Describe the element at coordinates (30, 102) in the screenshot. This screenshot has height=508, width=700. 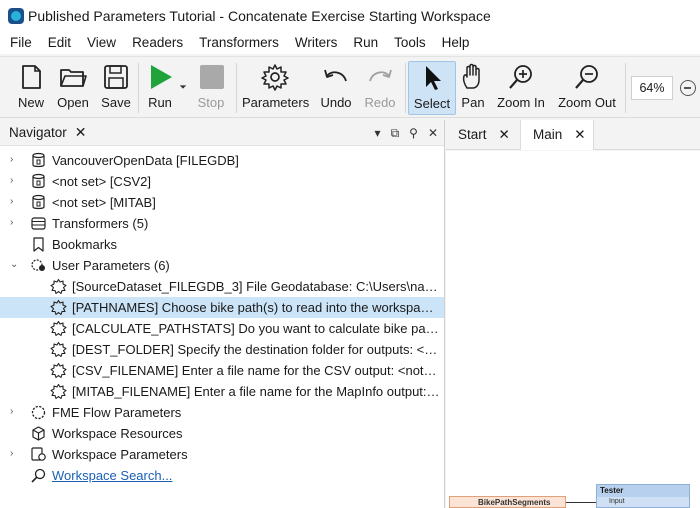
I see `new-label: New` at that location.